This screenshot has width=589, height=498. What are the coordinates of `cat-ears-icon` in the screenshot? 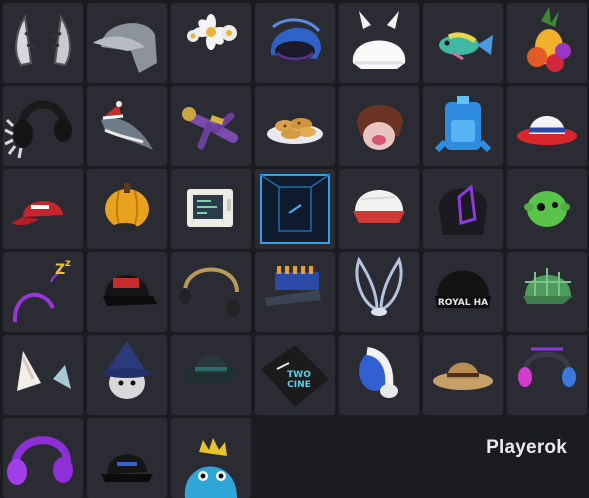 It's located at (44, 371).